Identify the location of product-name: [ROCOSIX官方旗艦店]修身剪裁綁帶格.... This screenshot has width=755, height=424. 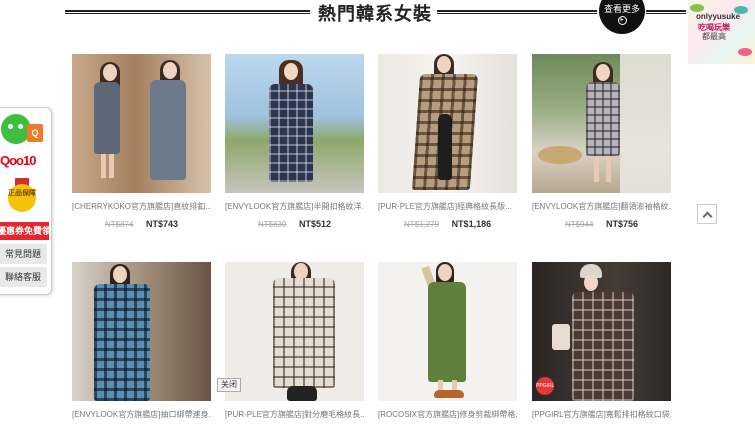
(447, 414).